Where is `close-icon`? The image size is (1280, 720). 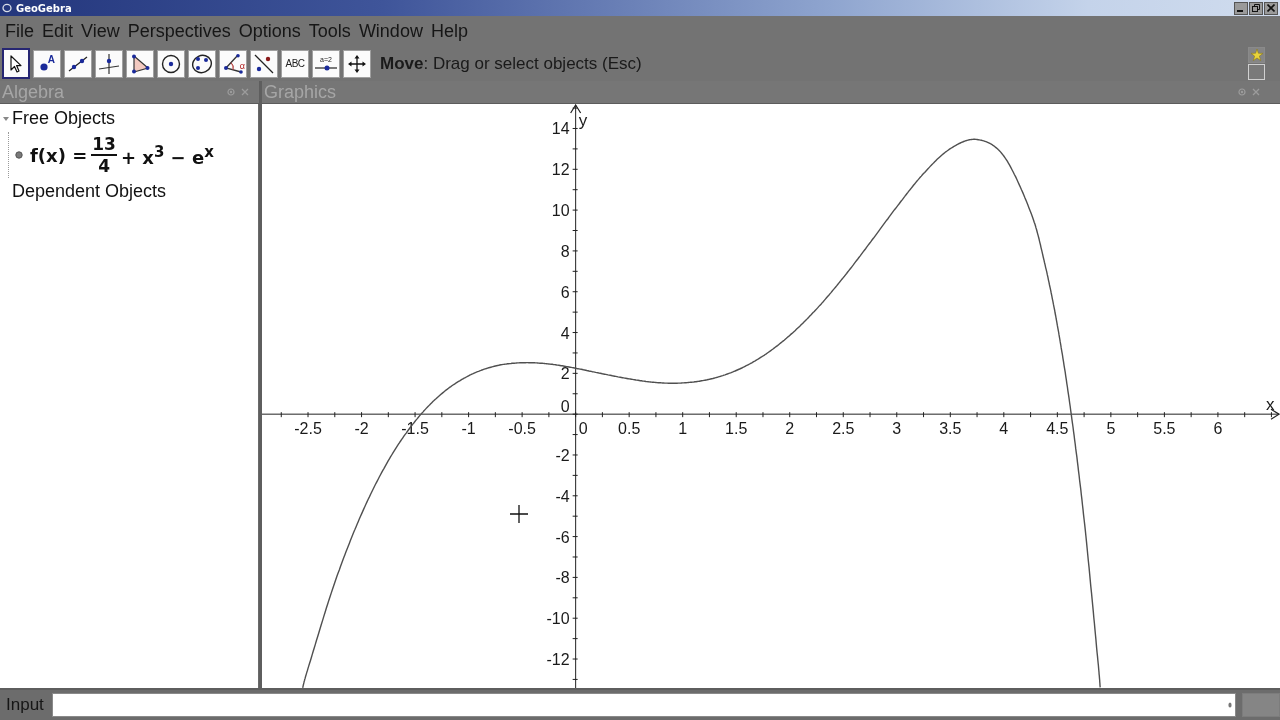
close-icon is located at coordinates (1271, 8).